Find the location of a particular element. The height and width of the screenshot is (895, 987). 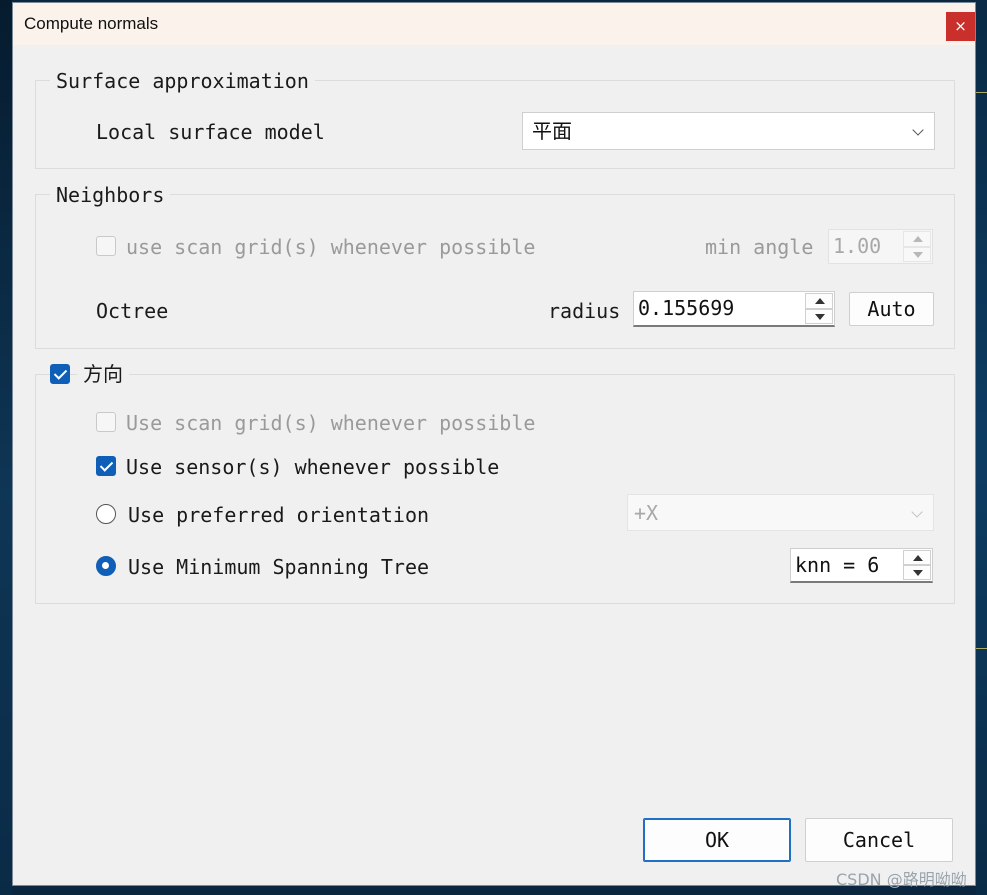

auto-button: Auto is located at coordinates (891, 309).